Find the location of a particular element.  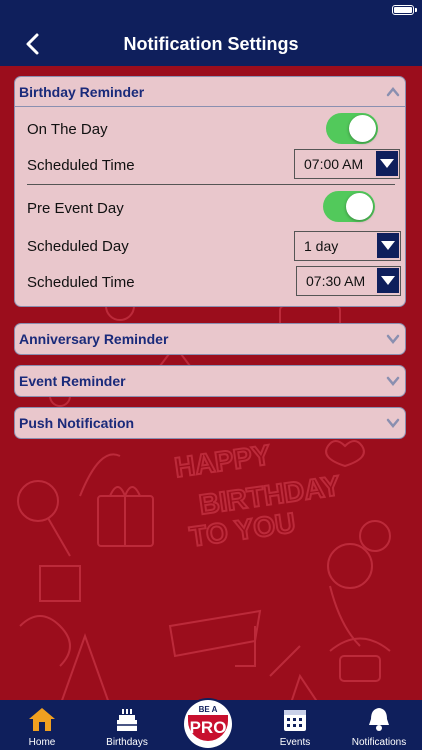

tab-birthdays: Birthdays is located at coordinates (127, 725).